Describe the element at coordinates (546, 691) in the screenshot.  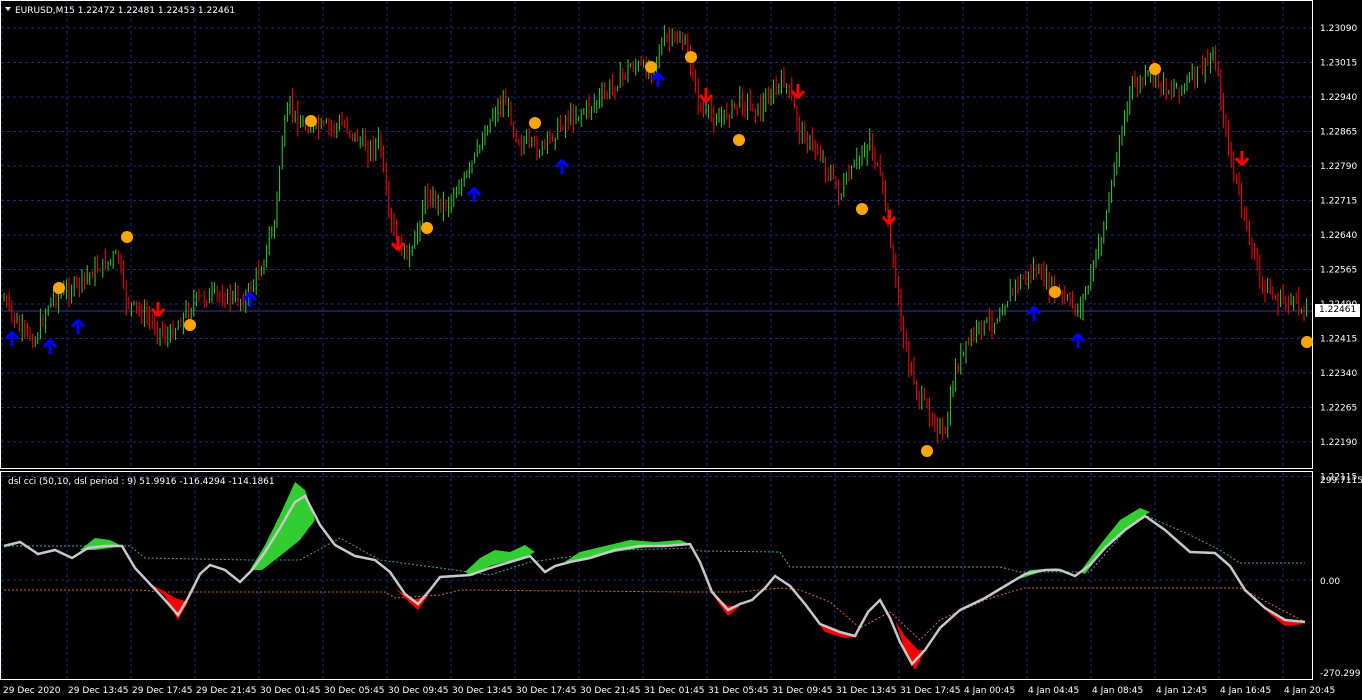
I see `time-label: 30 Dec 17:45` at that location.